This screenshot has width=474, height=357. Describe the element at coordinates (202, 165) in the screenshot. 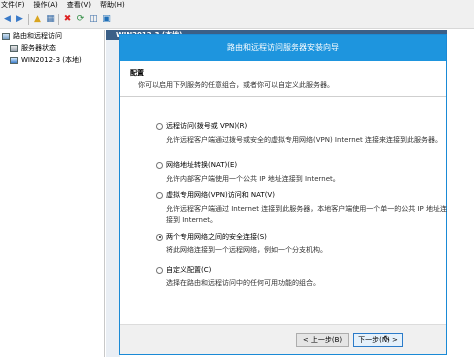

I see `option-label: 网络地址转换(NAT)(E)` at that location.